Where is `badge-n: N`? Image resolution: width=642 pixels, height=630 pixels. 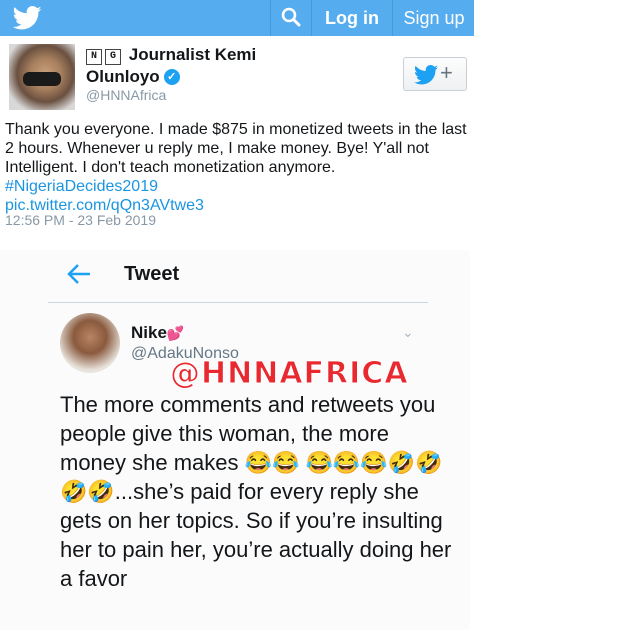
badge-n: N is located at coordinates (94, 57).